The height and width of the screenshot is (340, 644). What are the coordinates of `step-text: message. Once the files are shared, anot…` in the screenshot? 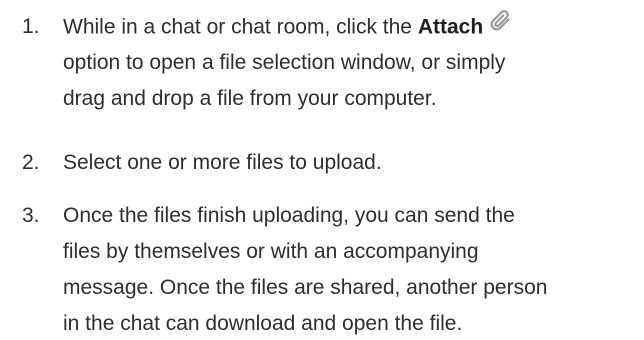 It's located at (305, 287).